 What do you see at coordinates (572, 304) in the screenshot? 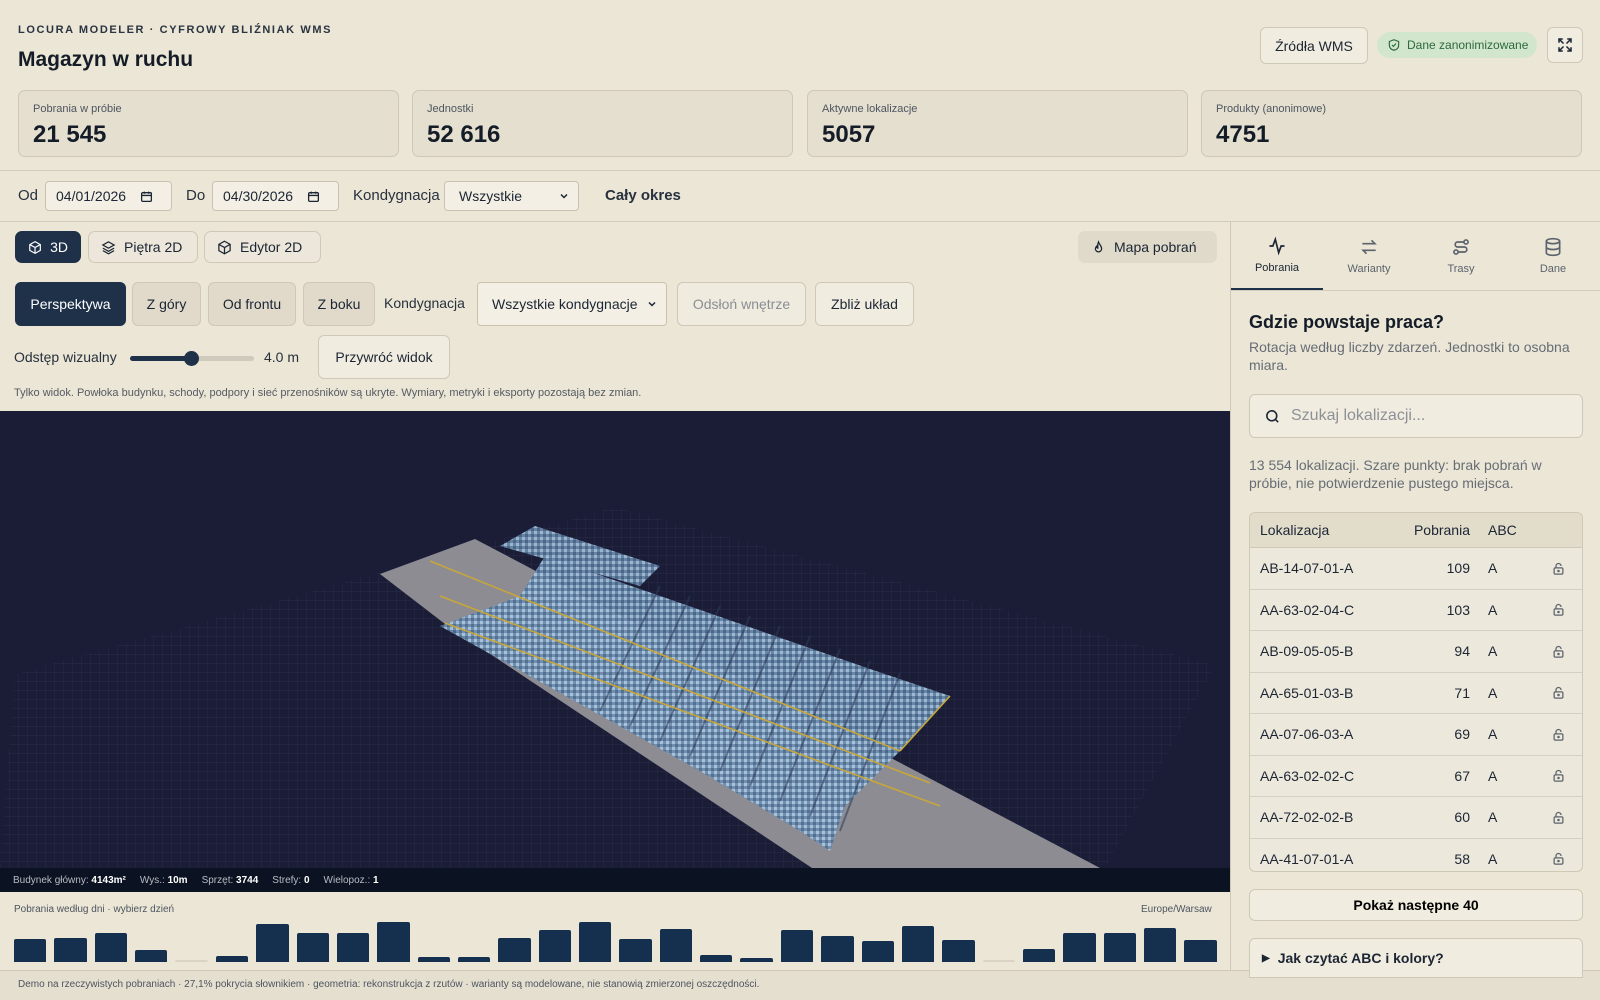
I see `projection-floor-select: Wszystkie kondygnacje` at bounding box center [572, 304].